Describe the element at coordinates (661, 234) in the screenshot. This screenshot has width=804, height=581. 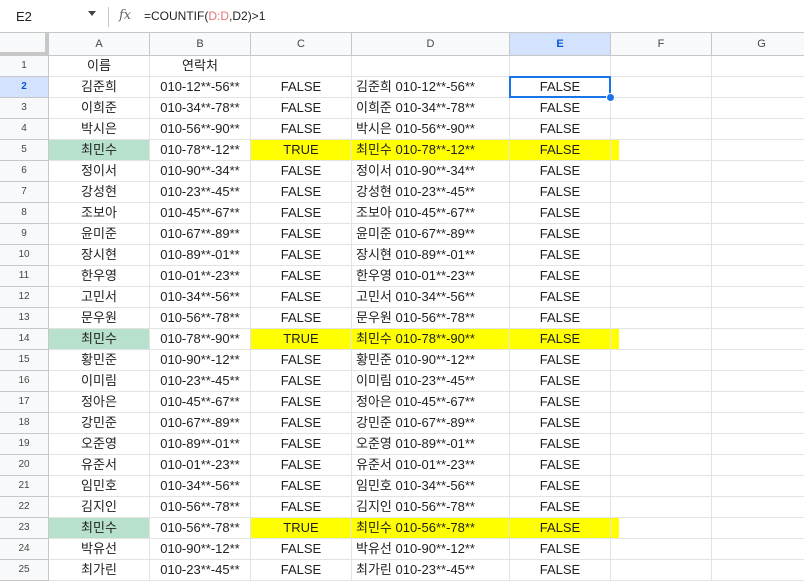
I see `cell-f9` at that location.